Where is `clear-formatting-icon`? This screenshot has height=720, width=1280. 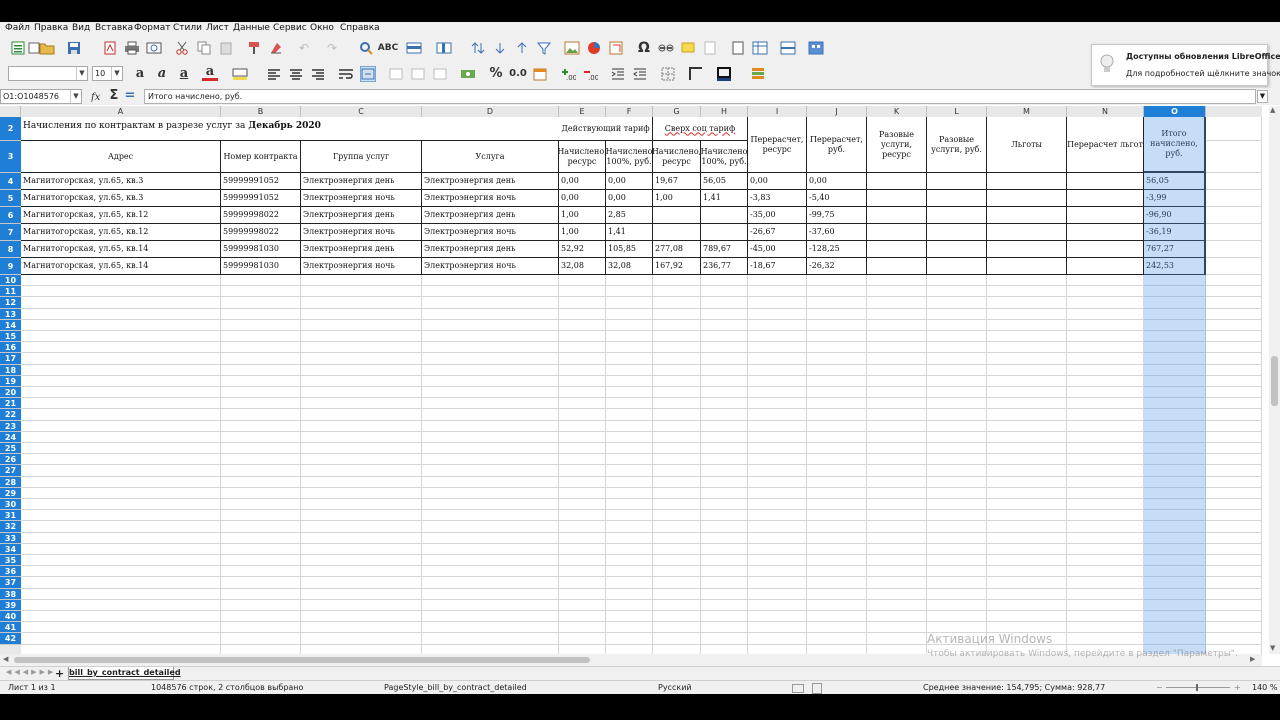 clear-formatting-icon is located at coordinates (276, 48).